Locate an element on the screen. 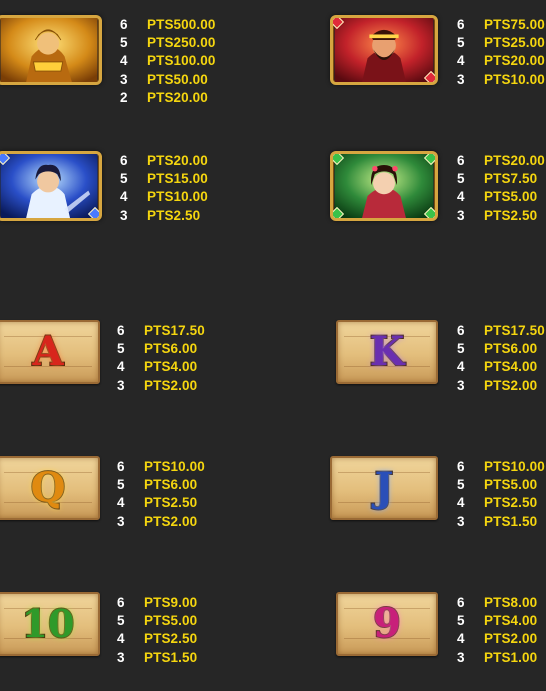 The height and width of the screenshot is (691, 546). payout-row: 4 PTS5.00 is located at coordinates (501, 197).